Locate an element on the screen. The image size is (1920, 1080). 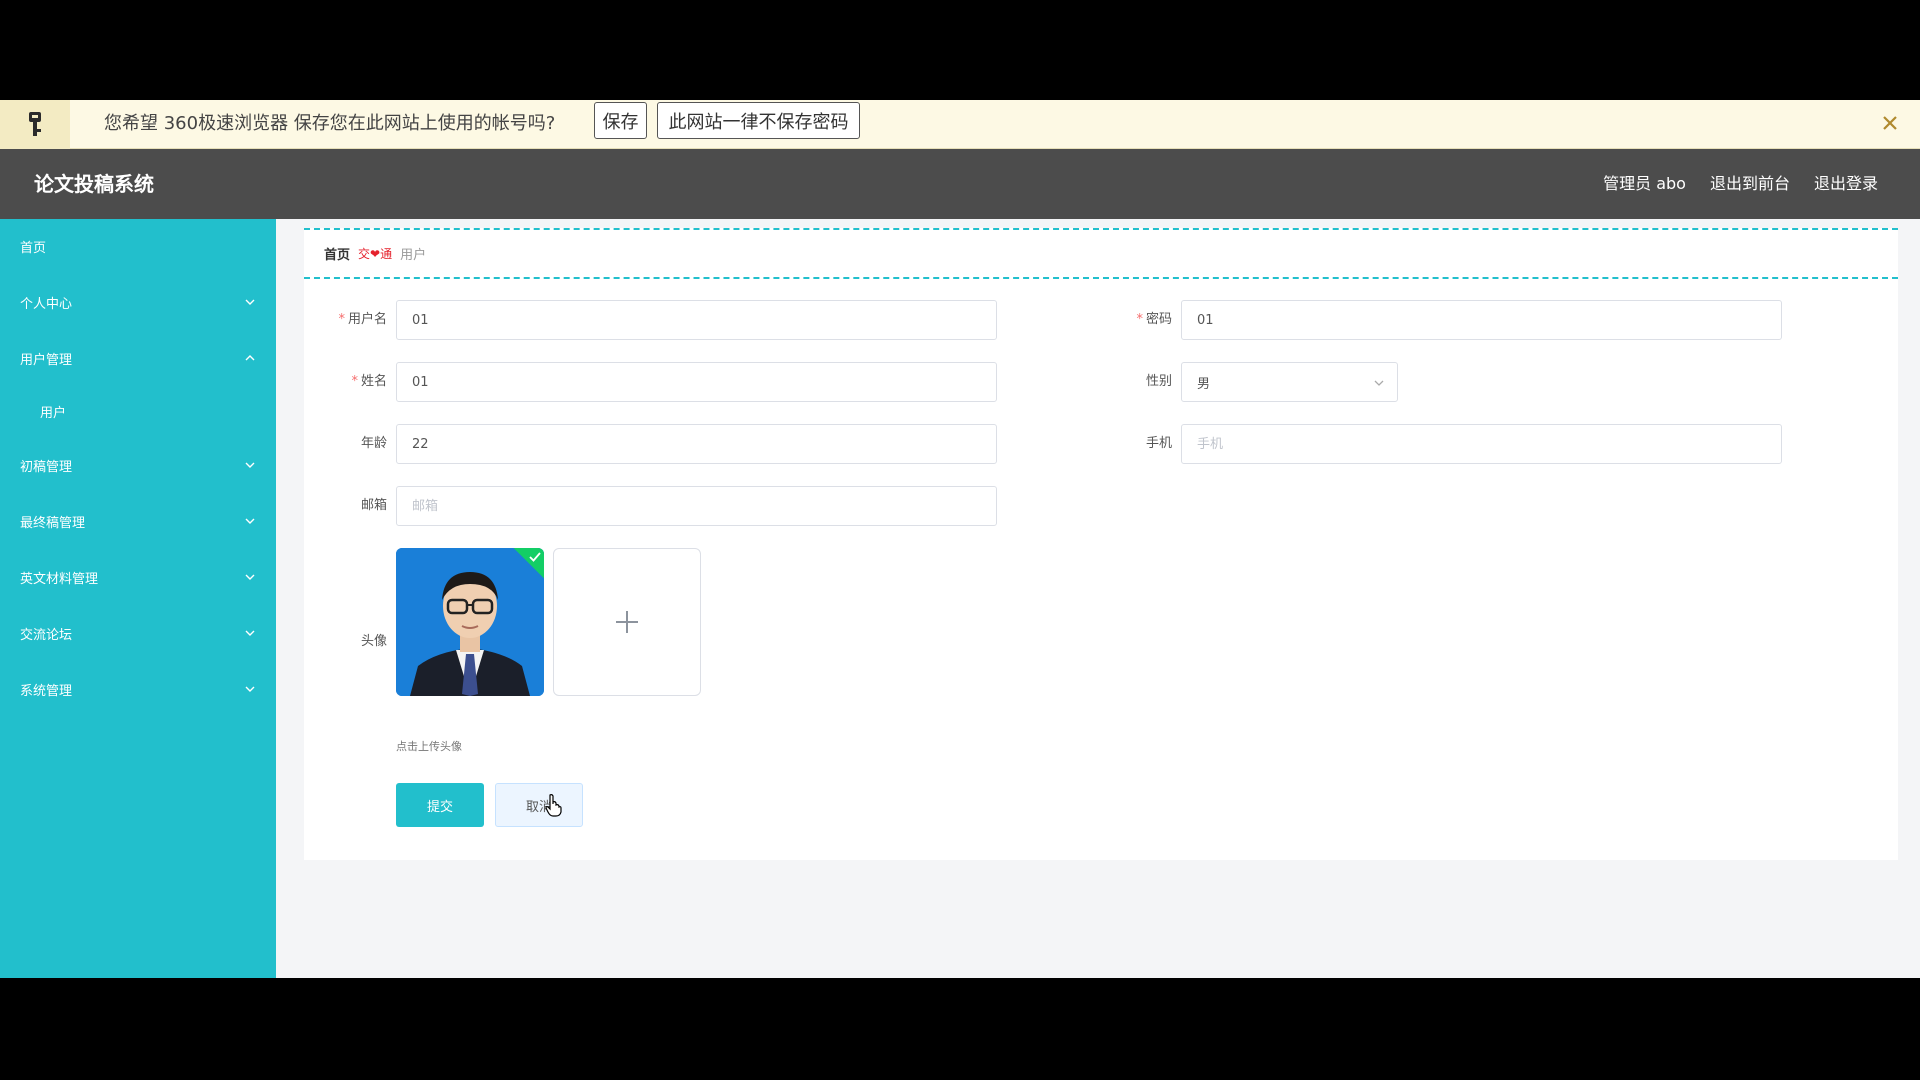
sidebar-item-draft-management: 初稿管理 is located at coordinates (138, 465).